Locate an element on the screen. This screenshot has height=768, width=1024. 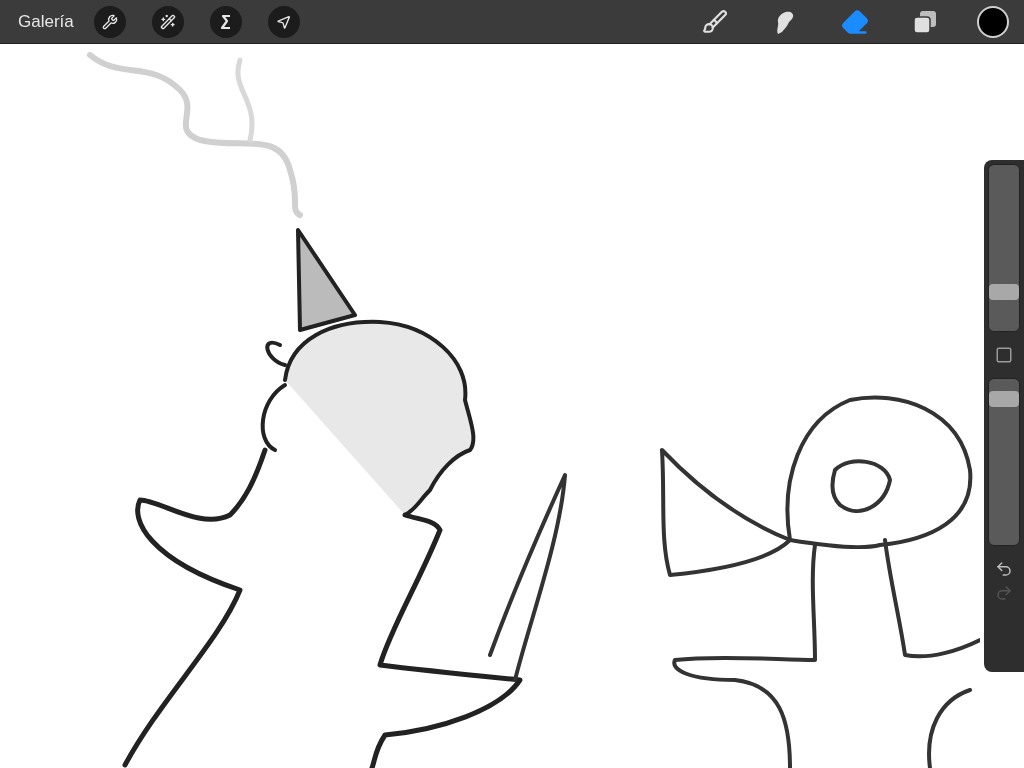
brush-icon is located at coordinates (715, 21).